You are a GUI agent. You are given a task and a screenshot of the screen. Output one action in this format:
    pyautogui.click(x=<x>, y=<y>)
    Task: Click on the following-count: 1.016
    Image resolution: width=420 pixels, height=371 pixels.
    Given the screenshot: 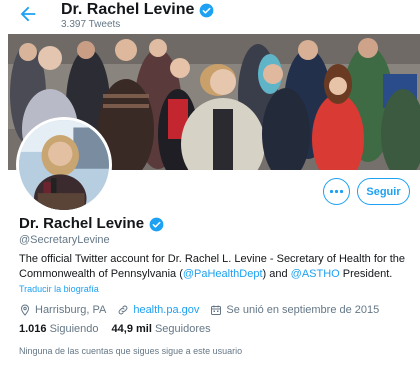 What is the action you would take?
    pyautogui.click(x=33, y=329)
    